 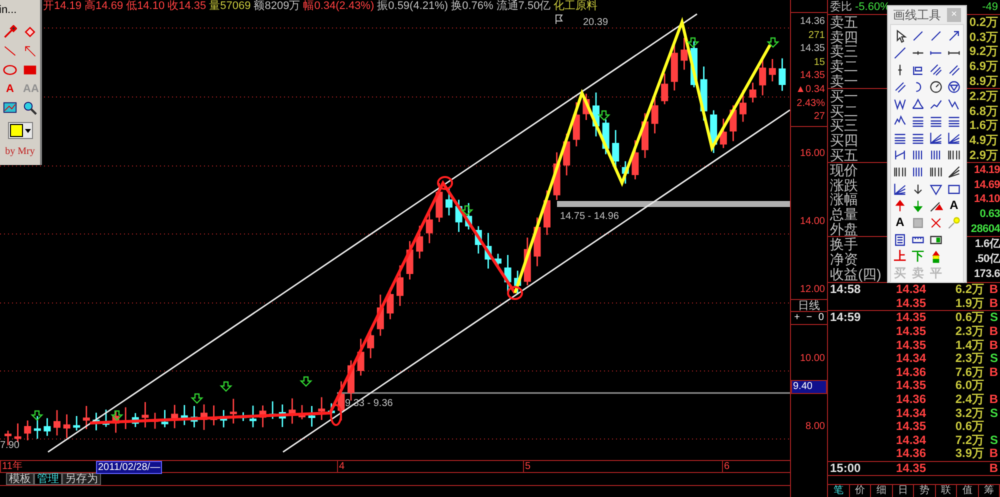 What do you see at coordinates (844, 81) in the screenshot?
I see `order-level-label: 卖一` at bounding box center [844, 81].